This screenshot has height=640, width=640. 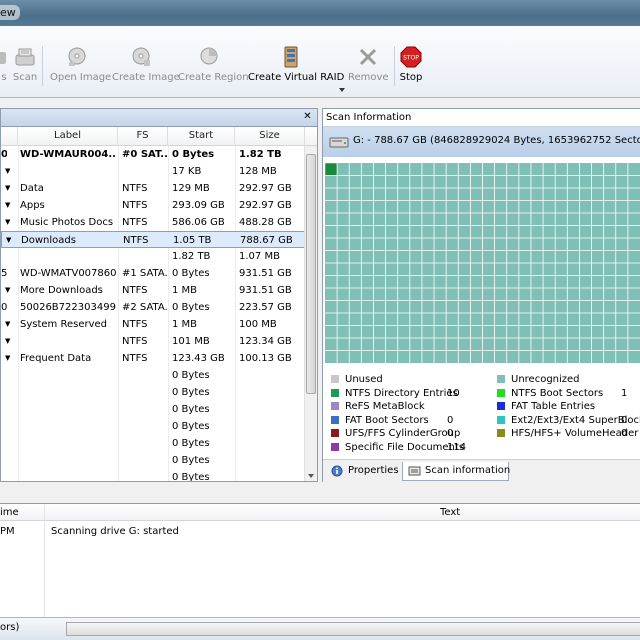 I want to click on tab-properties: Properties, so click(x=364, y=471).